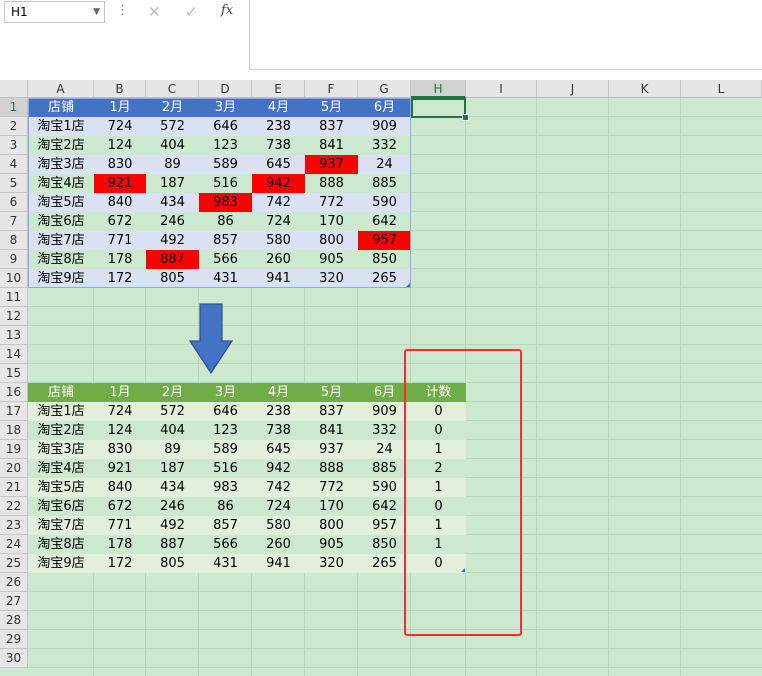  I want to click on row-header-9: 9, so click(14, 259).